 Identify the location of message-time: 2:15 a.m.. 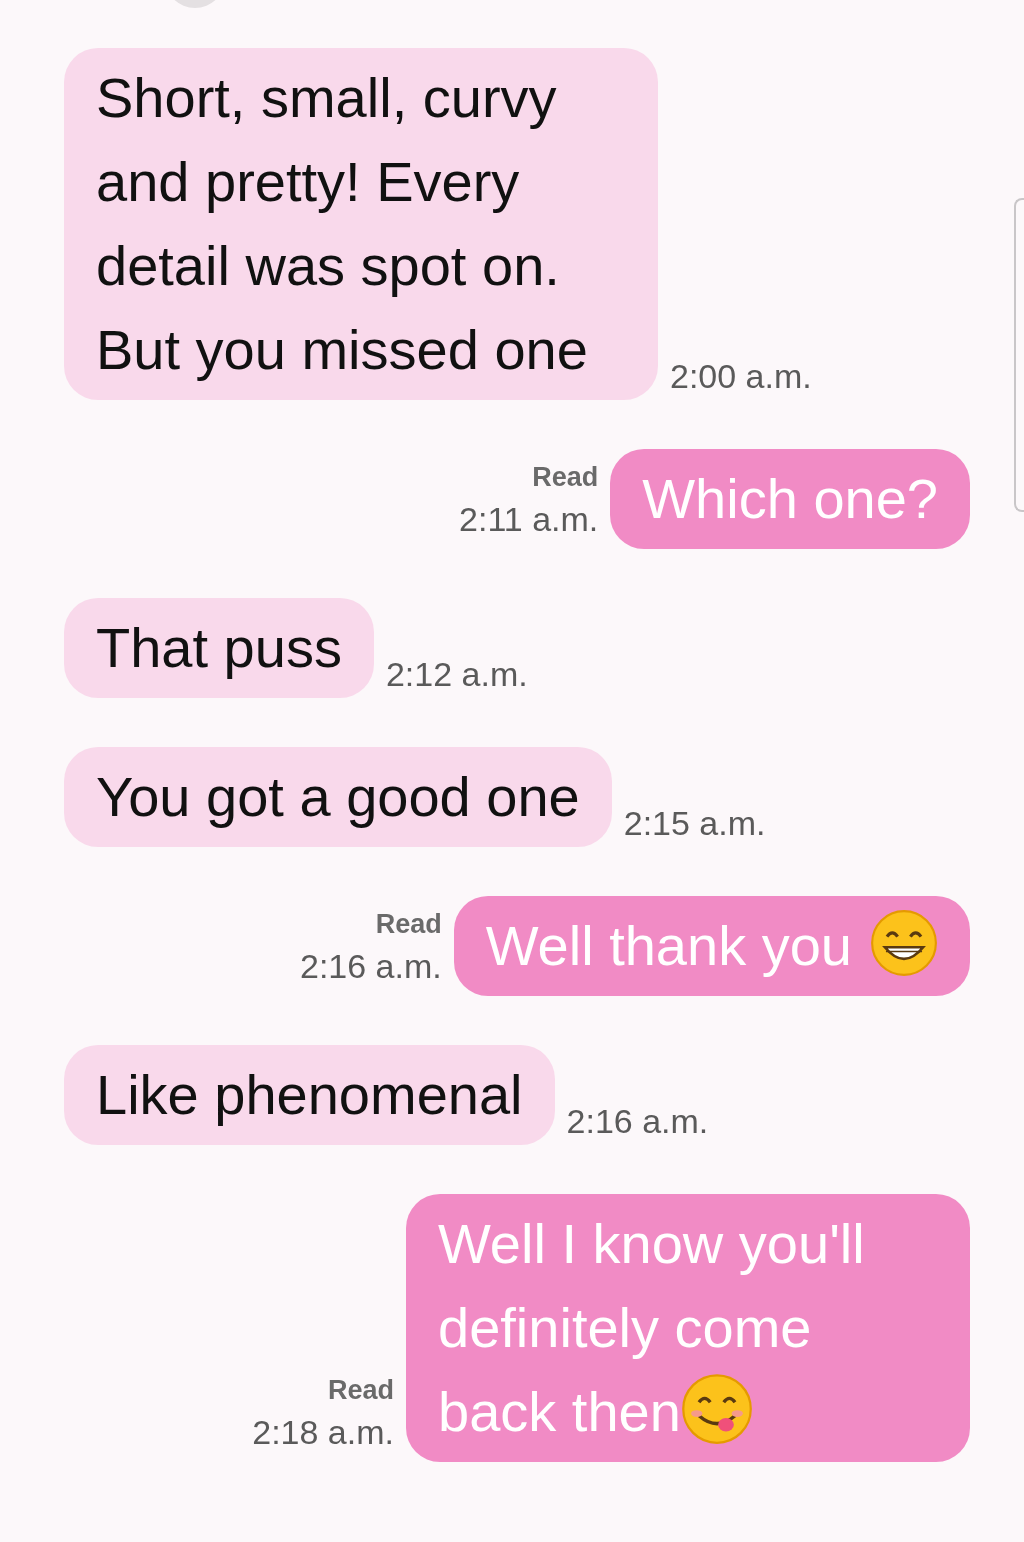
(694, 823).